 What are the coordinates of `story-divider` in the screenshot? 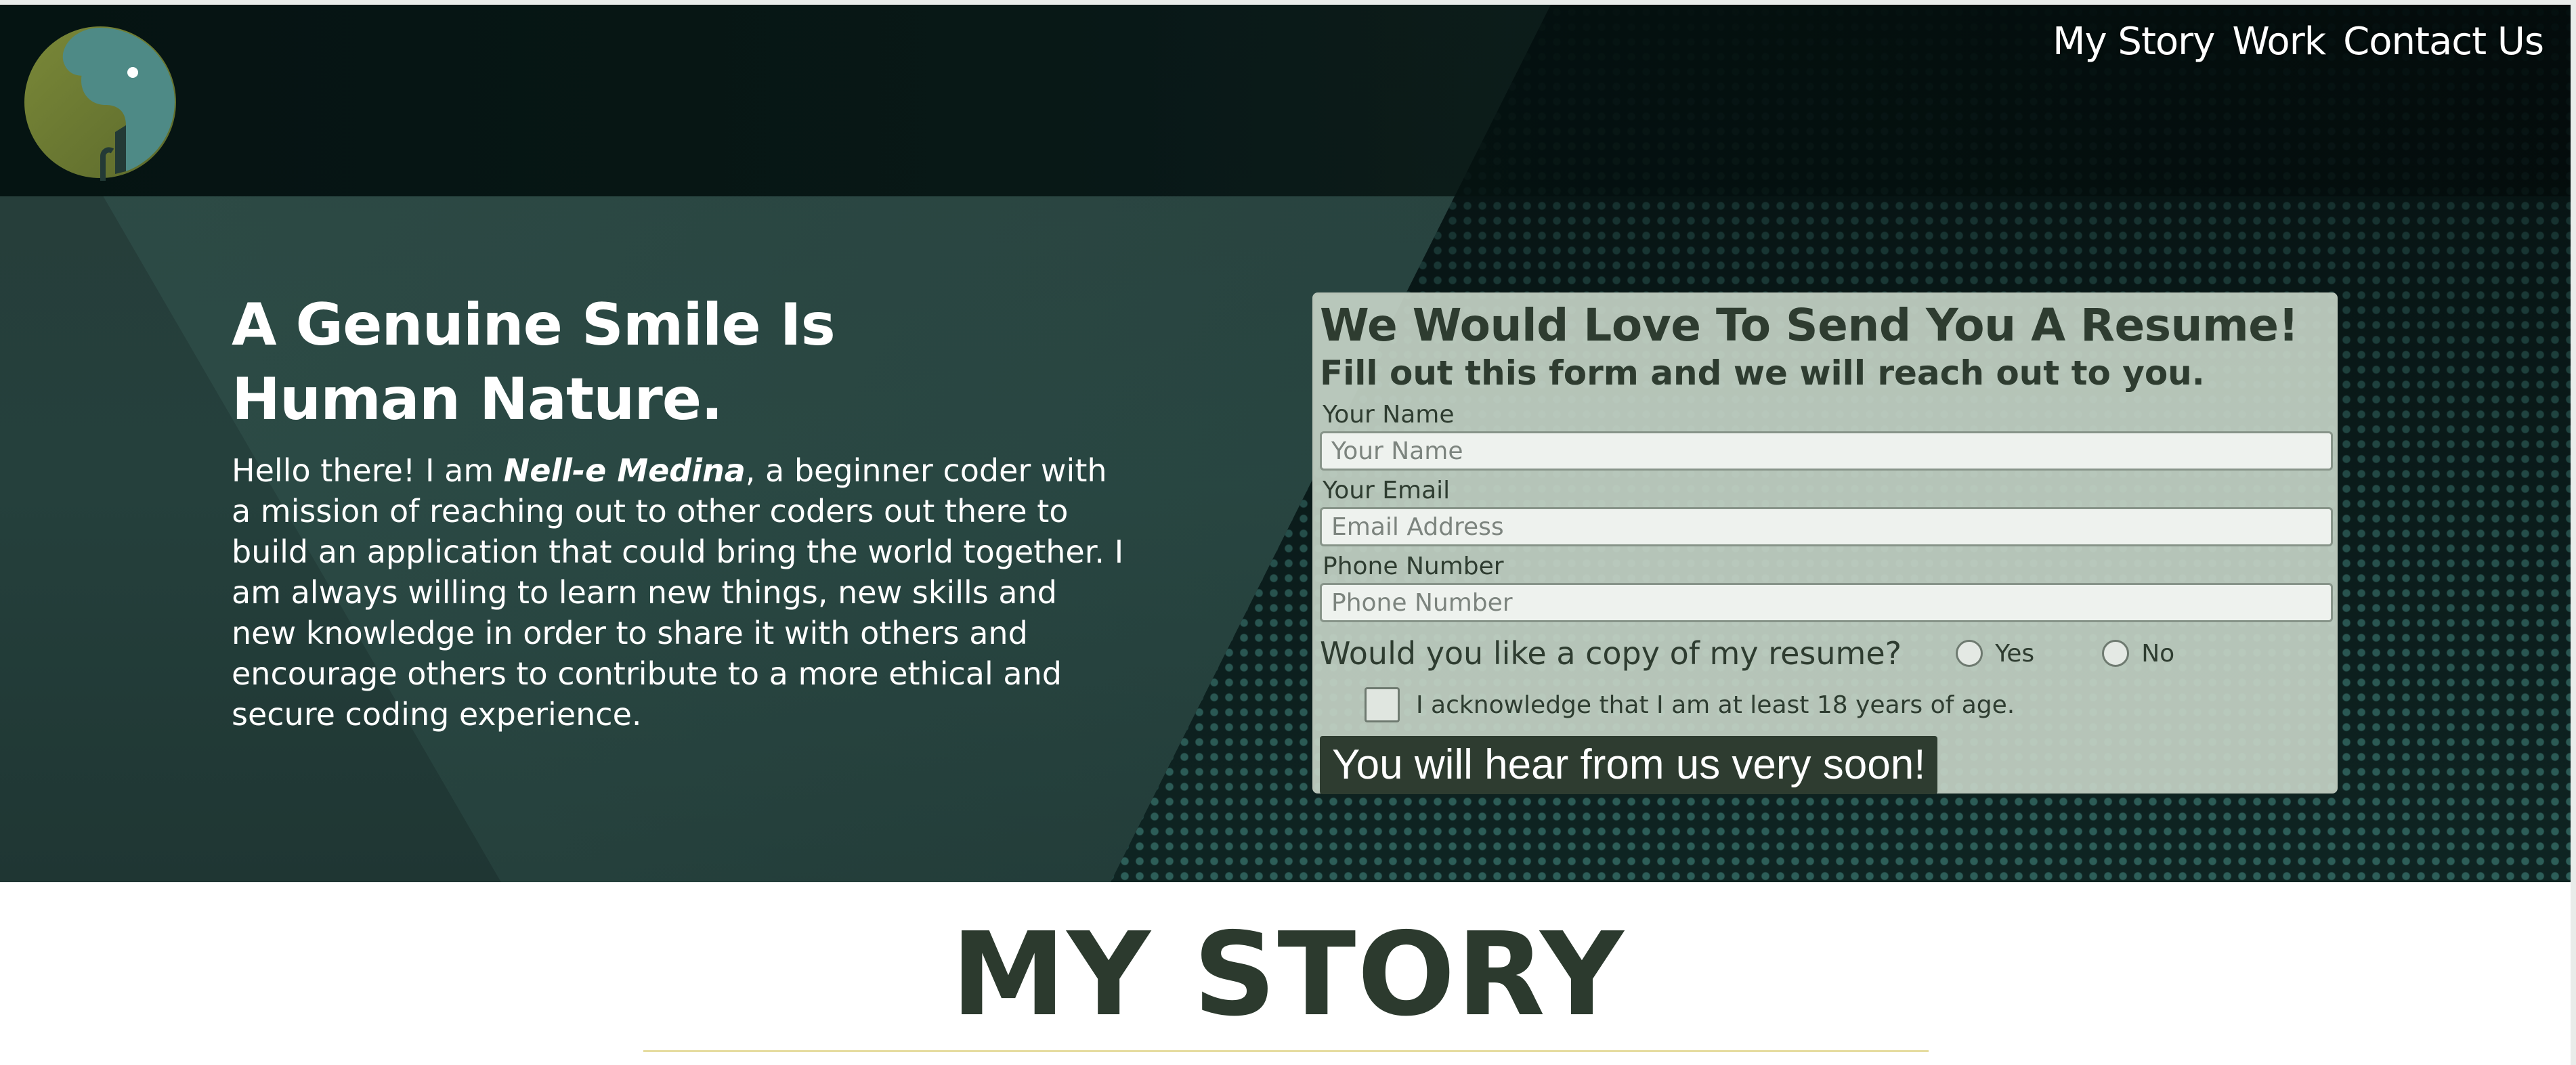 It's located at (1286, 1051).